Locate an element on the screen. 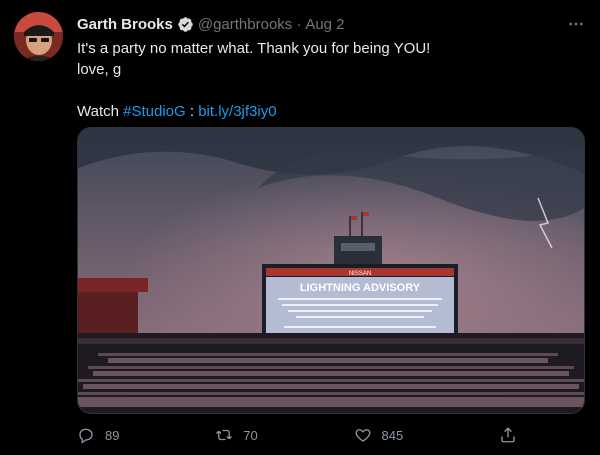  share-icon is located at coordinates (508, 435).